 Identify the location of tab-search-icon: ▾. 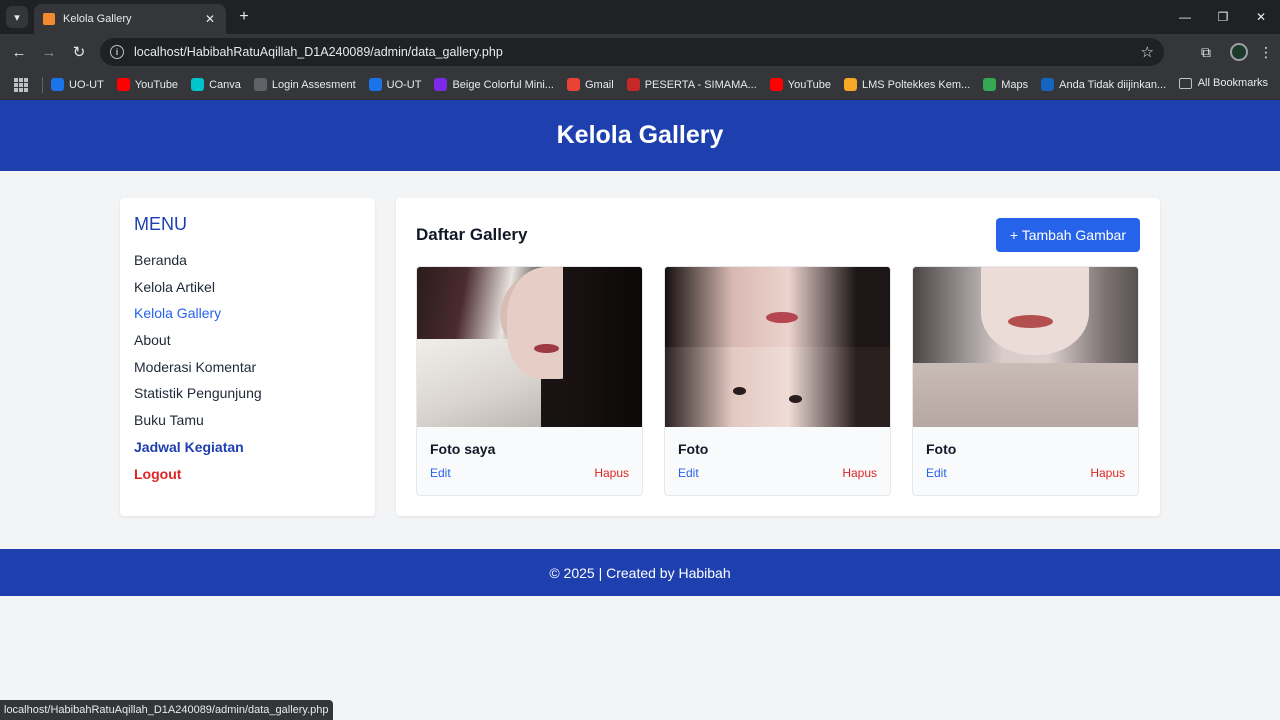
(17, 17).